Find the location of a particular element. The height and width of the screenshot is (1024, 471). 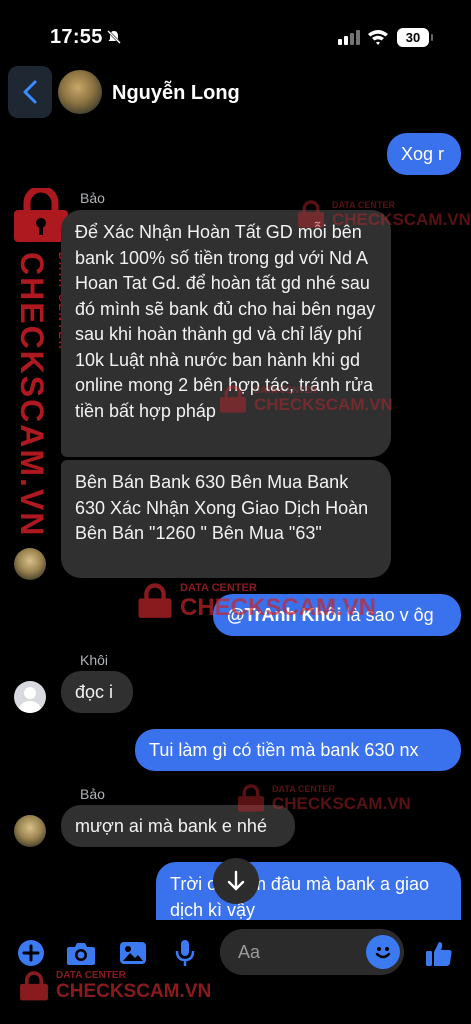

message-composer is located at coordinates (235, 955).